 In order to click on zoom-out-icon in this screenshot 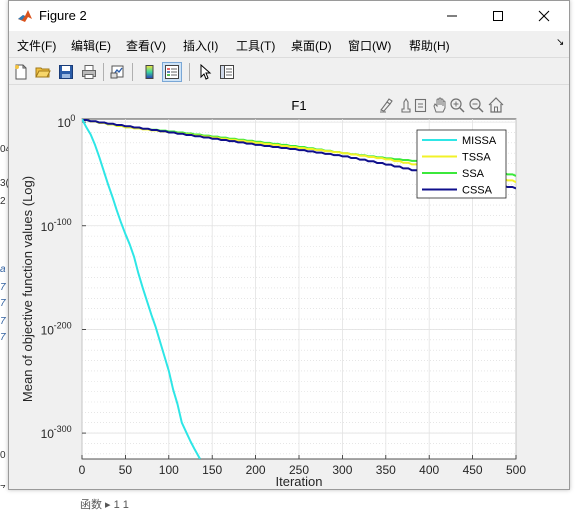, I will do `click(476, 105)`.